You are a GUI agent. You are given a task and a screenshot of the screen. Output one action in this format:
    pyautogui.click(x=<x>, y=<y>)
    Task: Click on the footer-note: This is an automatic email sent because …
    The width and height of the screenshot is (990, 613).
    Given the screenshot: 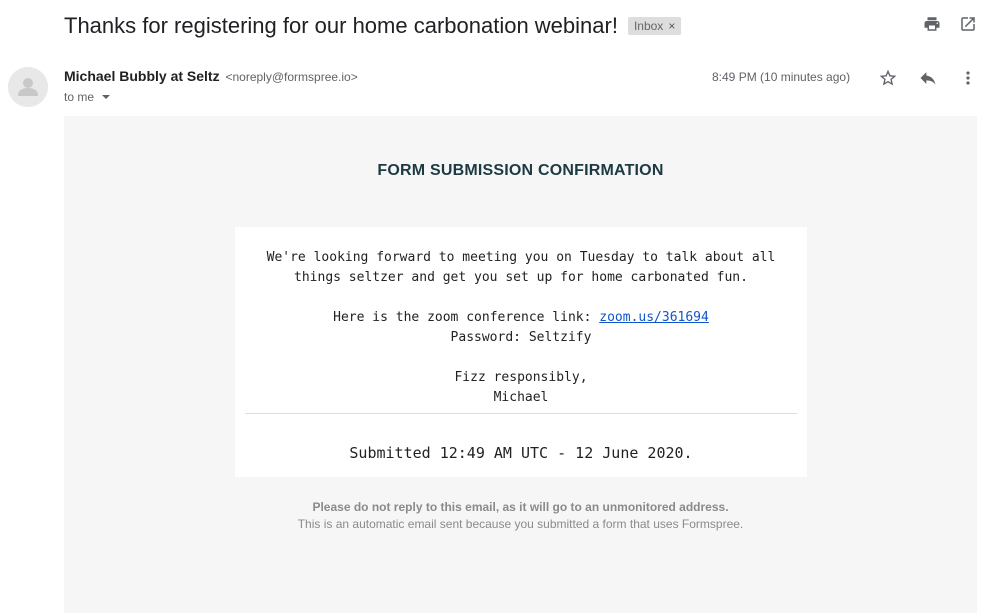 What is the action you would take?
    pyautogui.click(x=520, y=524)
    